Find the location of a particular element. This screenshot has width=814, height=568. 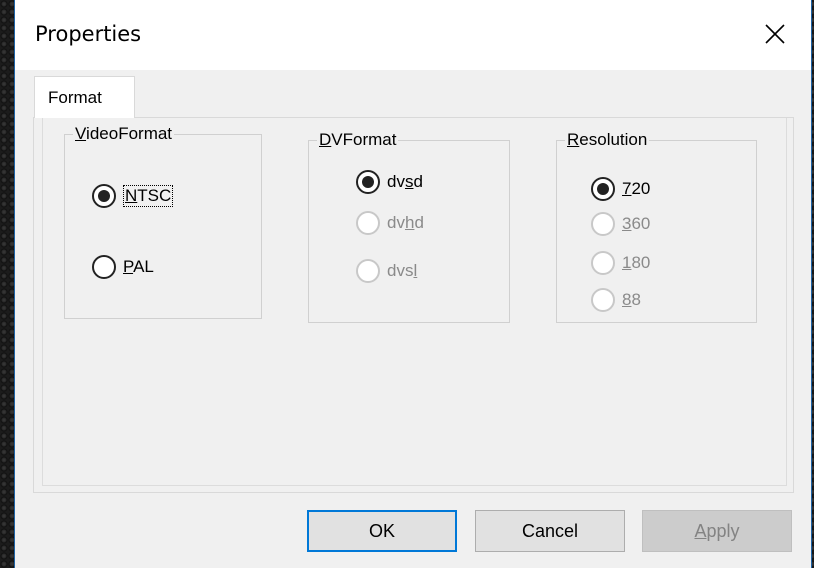

resolution-group: Resolution 720 360 180 88 is located at coordinates (656, 226).